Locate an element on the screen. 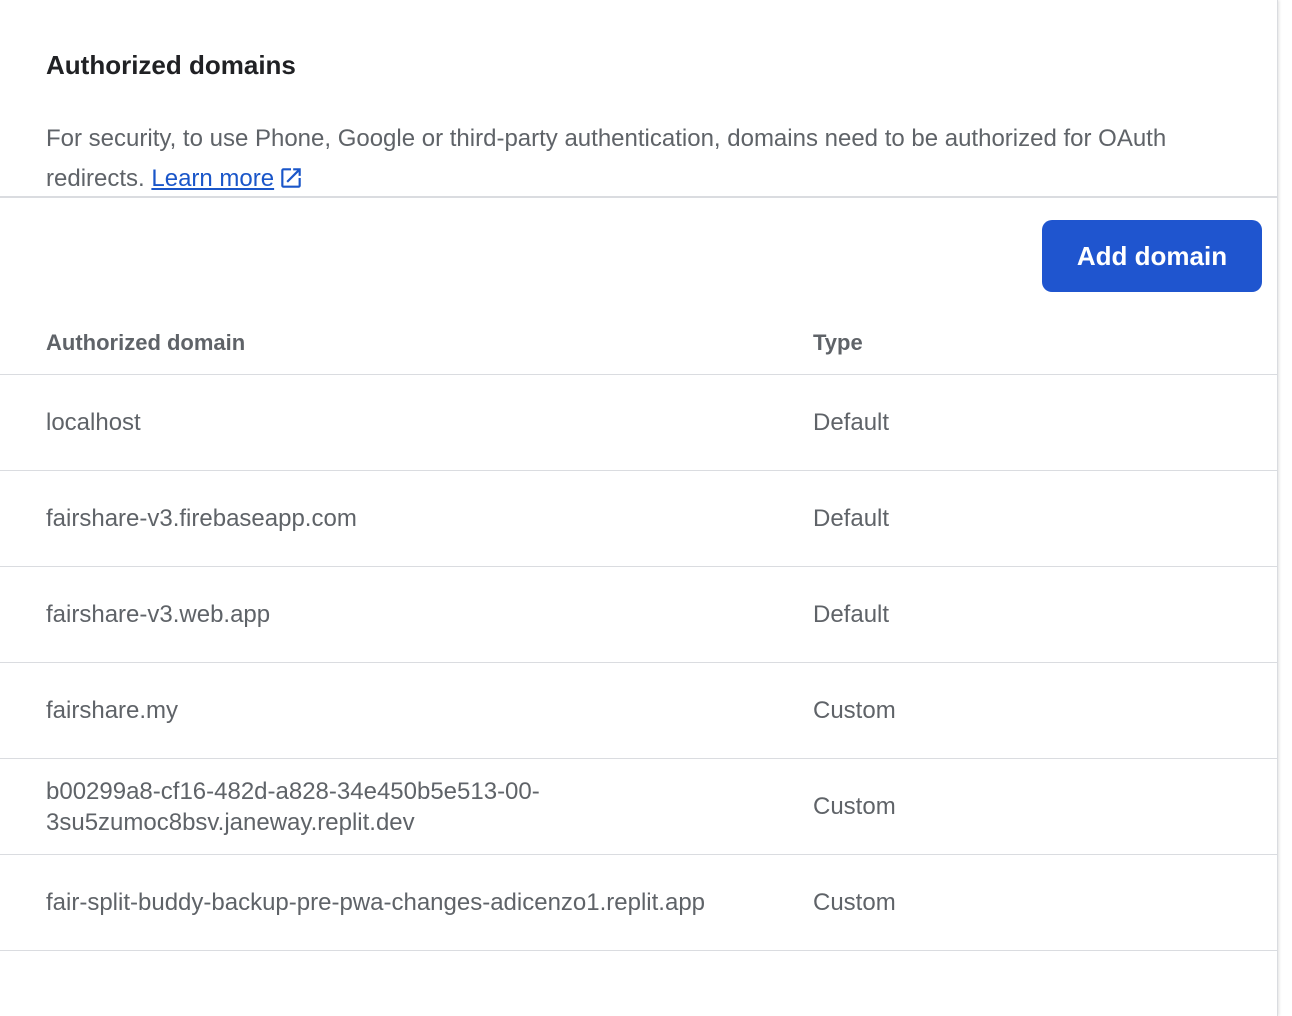 The height and width of the screenshot is (1016, 1292). domain-cell: fairshare-v3.web.app is located at coordinates (158, 614).